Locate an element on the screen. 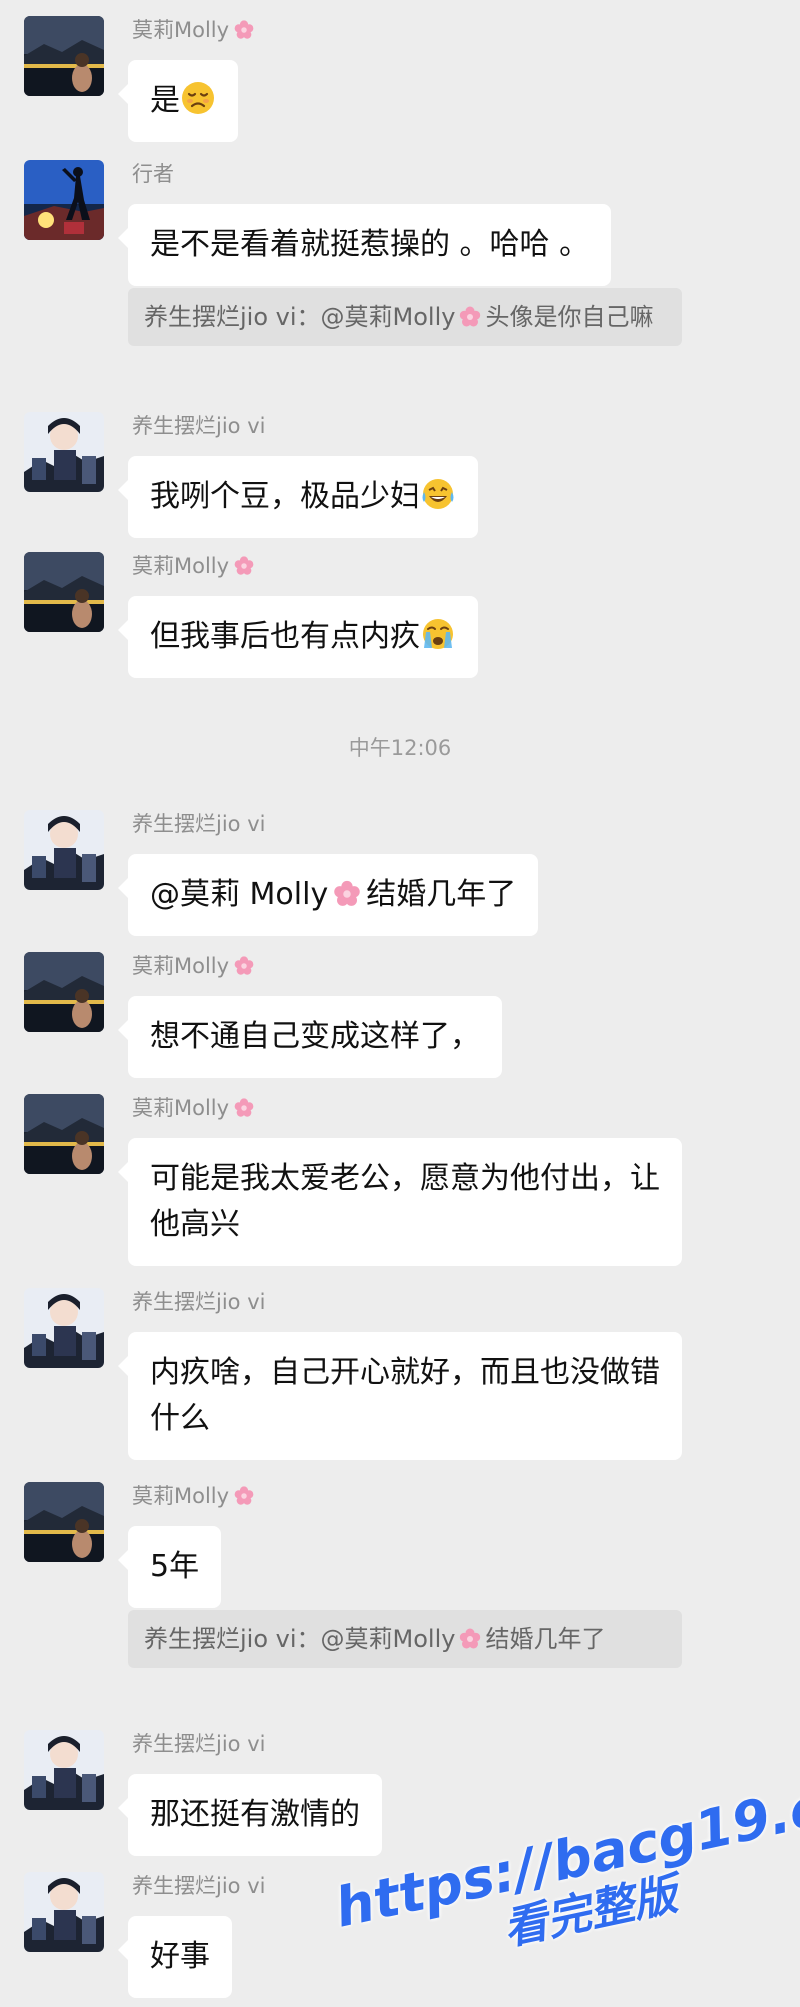 The height and width of the screenshot is (2007, 800). mention-text: @莫莉 Molly is located at coordinates (239, 894).